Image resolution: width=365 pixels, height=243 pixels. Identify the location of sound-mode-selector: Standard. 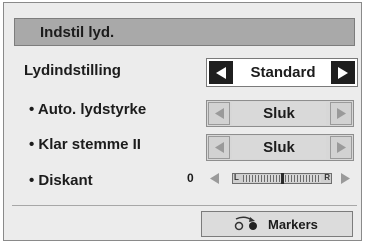
(282, 72).